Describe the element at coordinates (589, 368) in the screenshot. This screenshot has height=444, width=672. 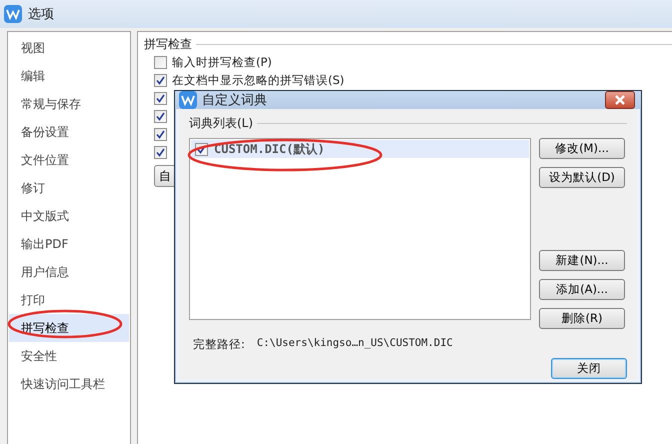
I see `close-dialog-button: 关闭` at that location.